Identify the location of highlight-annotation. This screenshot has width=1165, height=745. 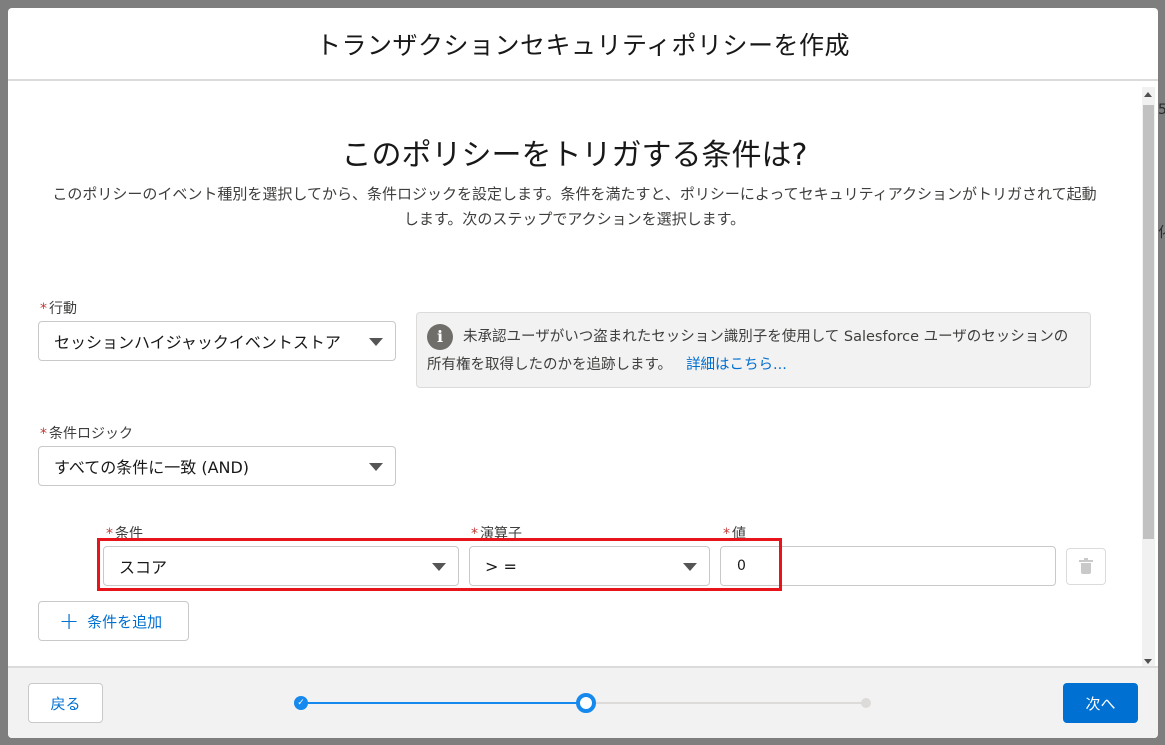
(439, 564).